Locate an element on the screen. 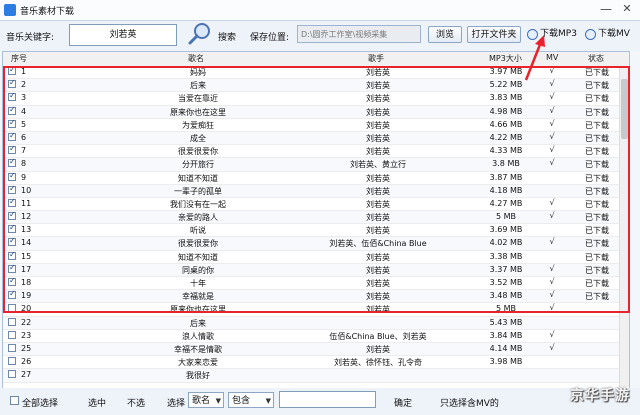  keyword-input: 刘若英 is located at coordinates (123, 35).